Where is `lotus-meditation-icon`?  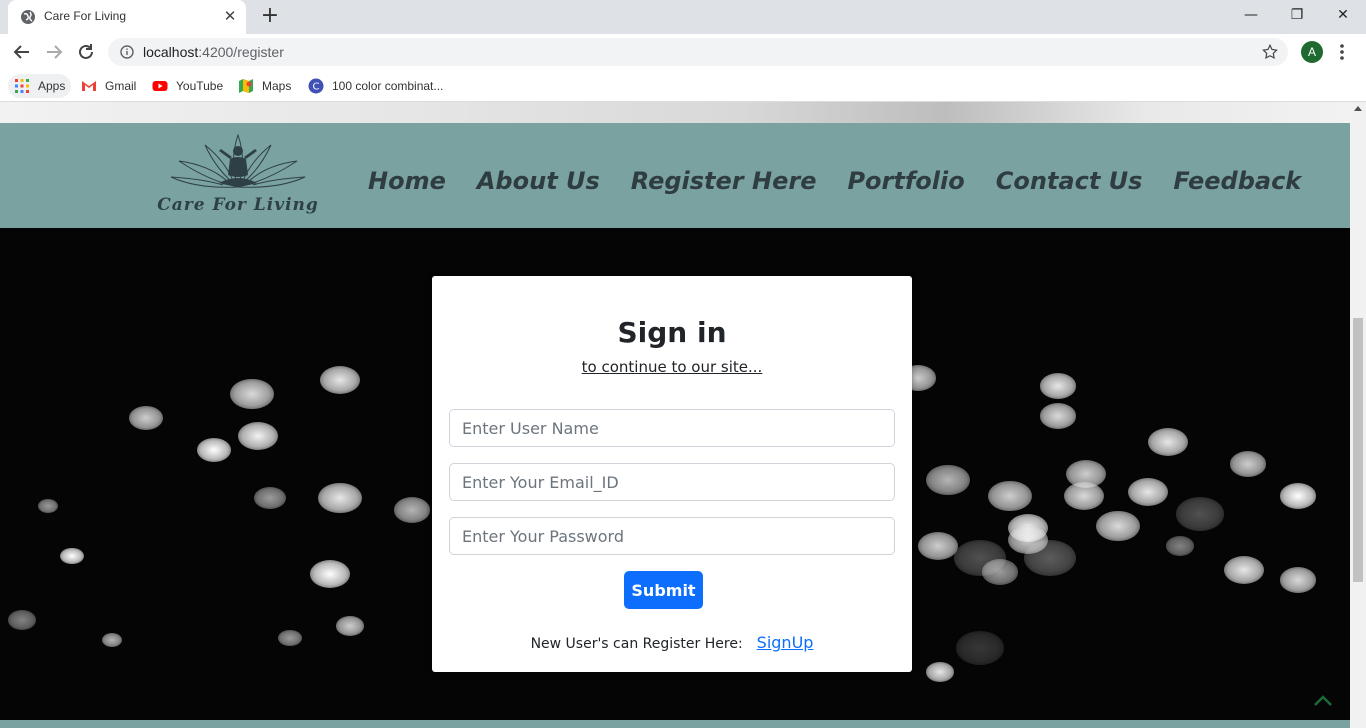
lotus-meditation-icon is located at coordinates (238, 160).